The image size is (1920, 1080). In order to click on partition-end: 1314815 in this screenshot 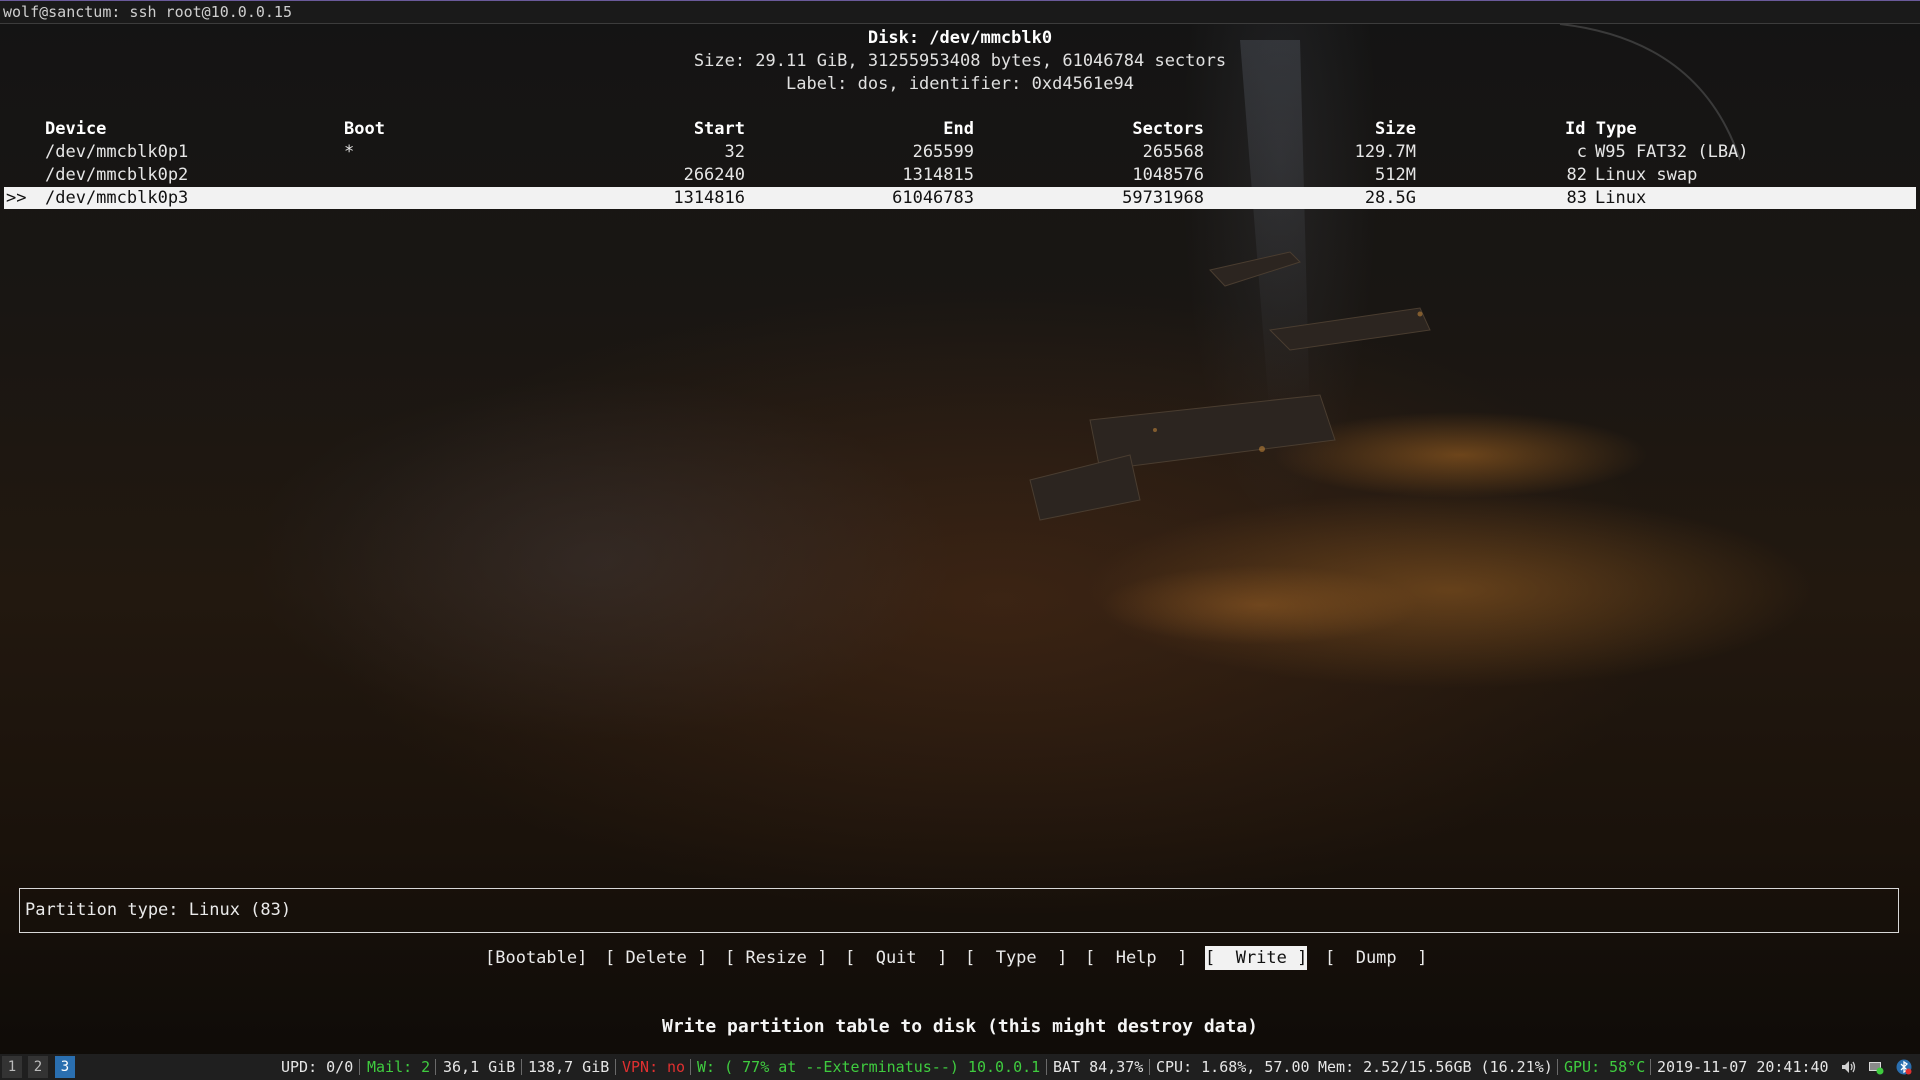, I will do `click(938, 175)`.